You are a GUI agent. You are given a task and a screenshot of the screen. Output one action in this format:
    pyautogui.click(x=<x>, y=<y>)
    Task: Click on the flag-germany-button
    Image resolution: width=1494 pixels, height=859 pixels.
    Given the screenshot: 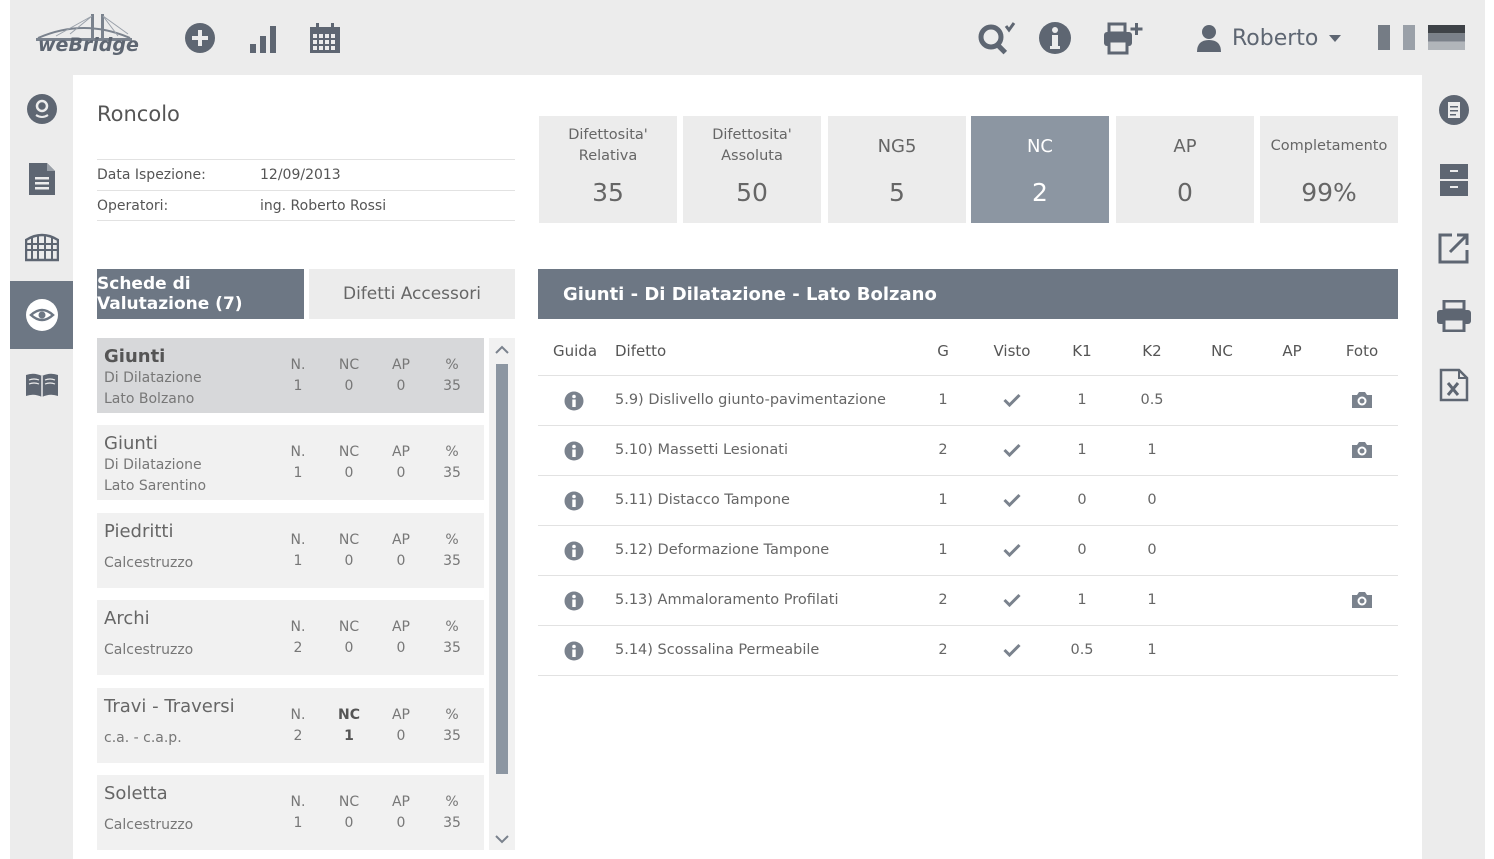 What is the action you would take?
    pyautogui.click(x=1446, y=37)
    